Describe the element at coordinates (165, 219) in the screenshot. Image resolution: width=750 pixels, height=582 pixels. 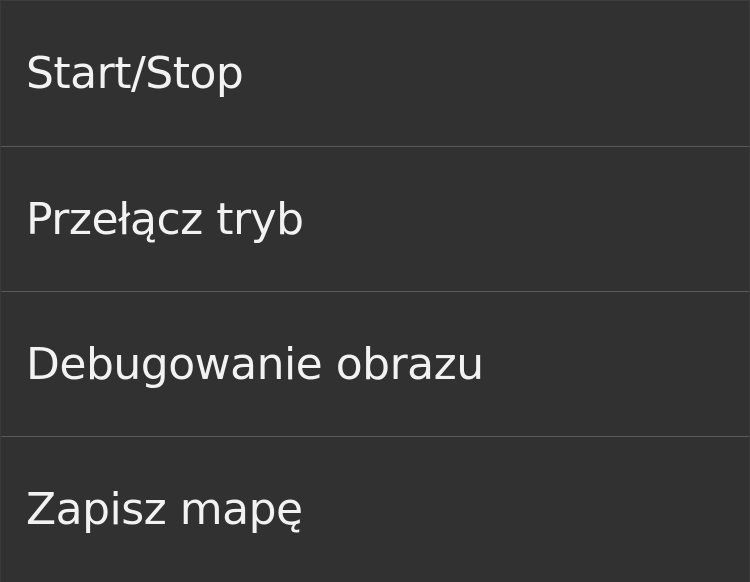
I see `menu-item-label: Przełącz tryb` at that location.